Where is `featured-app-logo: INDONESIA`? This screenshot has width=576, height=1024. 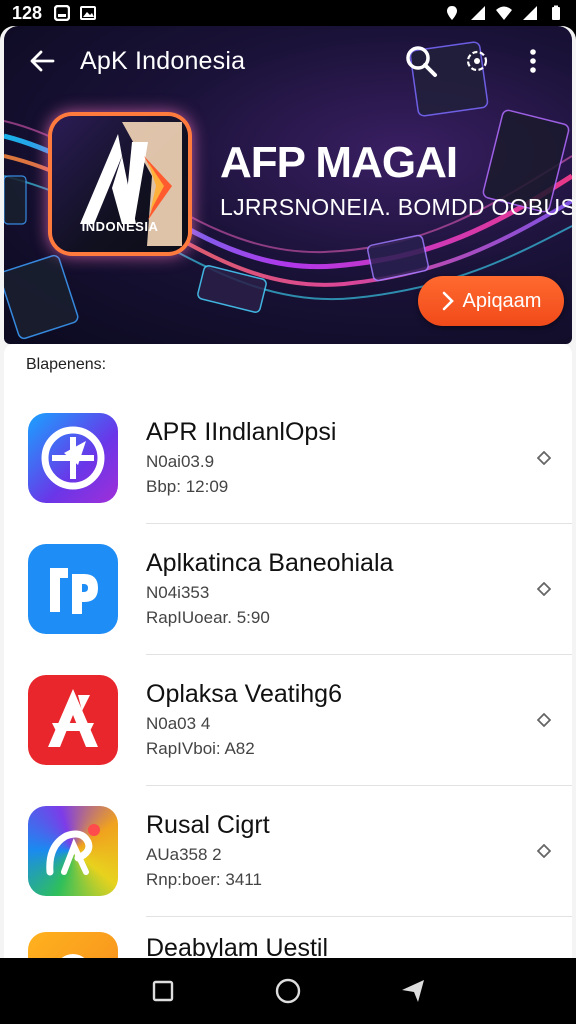
featured-app-logo: INDONESIA is located at coordinates (120, 184).